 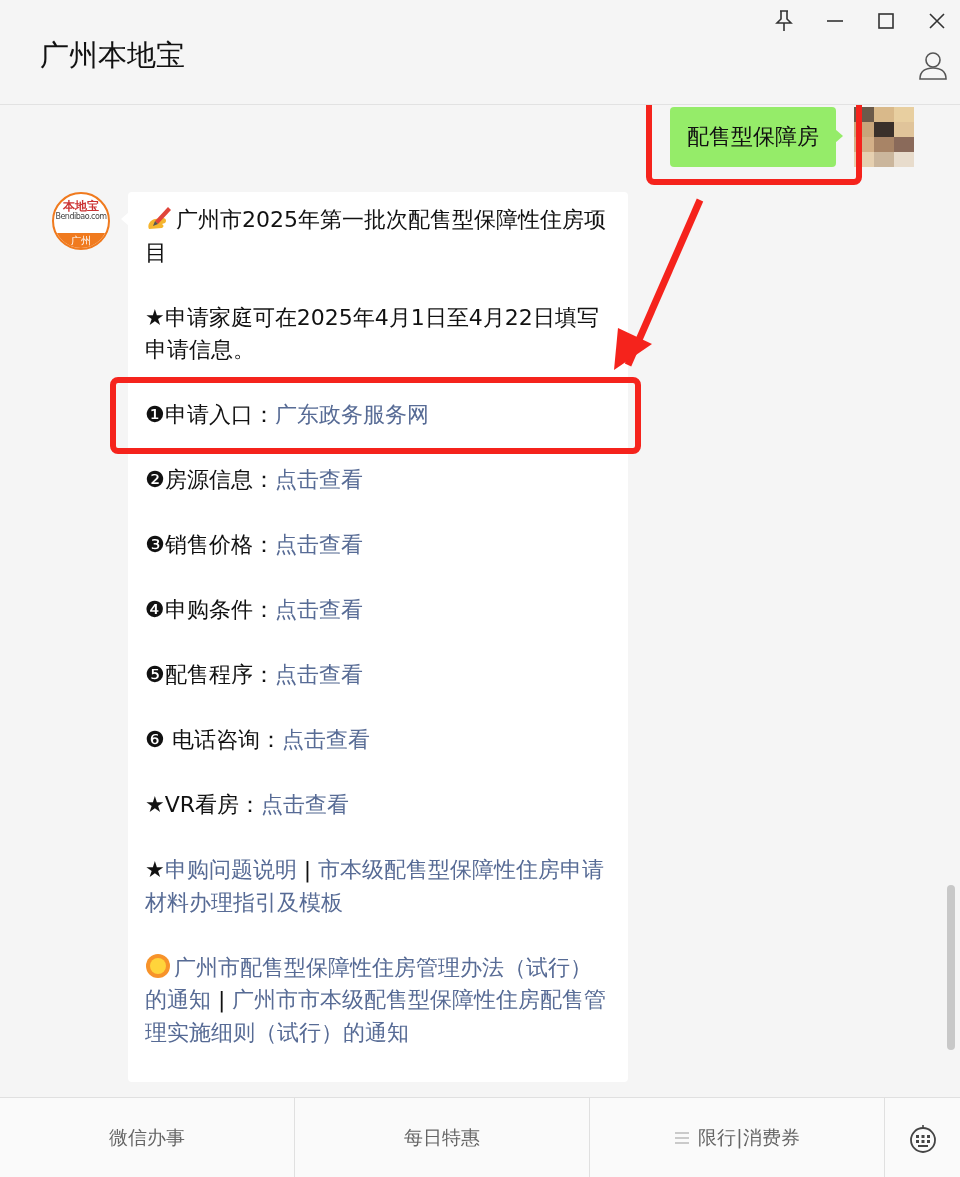 I want to click on message-text: ❹申购条件：点击查看, so click(x=254, y=610).